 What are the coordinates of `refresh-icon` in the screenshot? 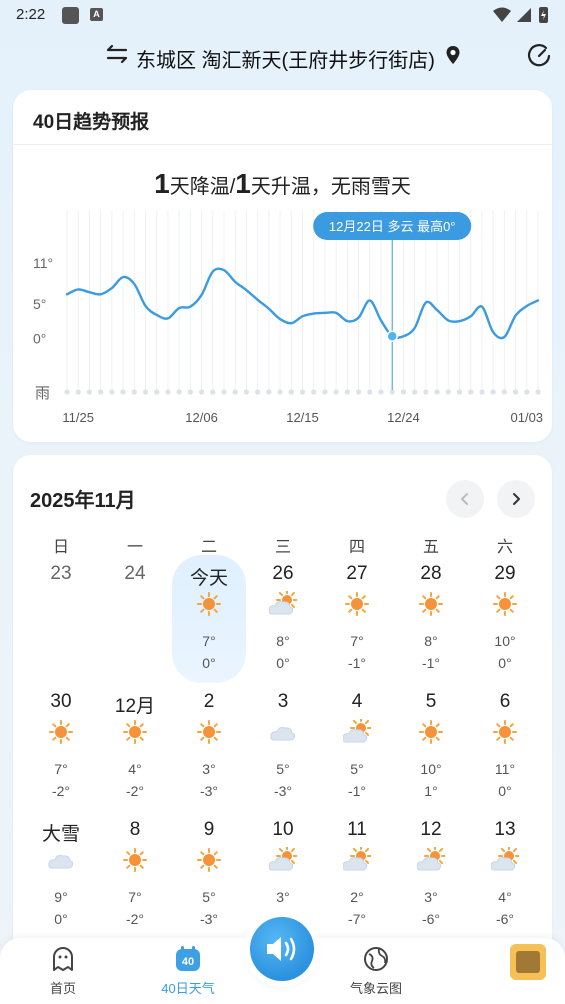 It's located at (539, 56).